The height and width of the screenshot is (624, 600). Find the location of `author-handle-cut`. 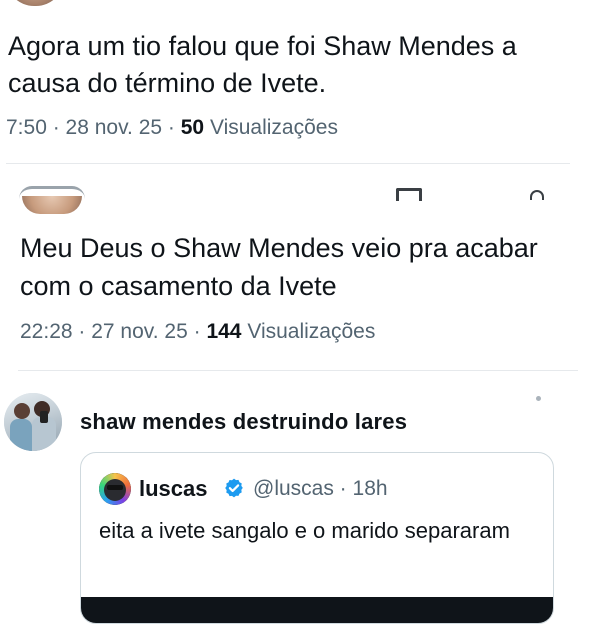

author-handle-cut is located at coordinates (219, 196).